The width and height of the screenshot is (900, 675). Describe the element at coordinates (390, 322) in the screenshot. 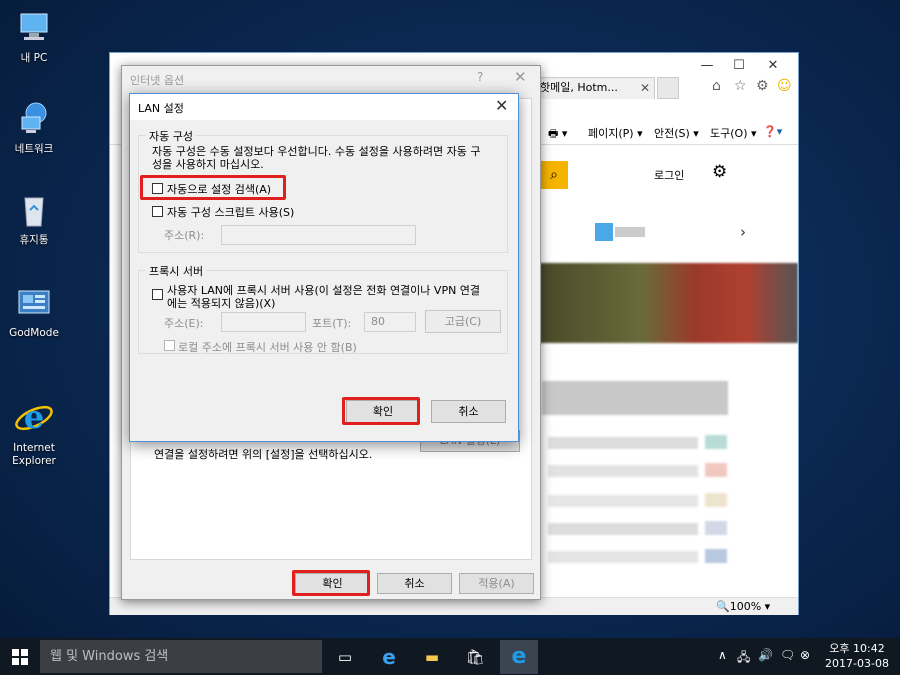

I see `proxy-port-input: 80` at that location.